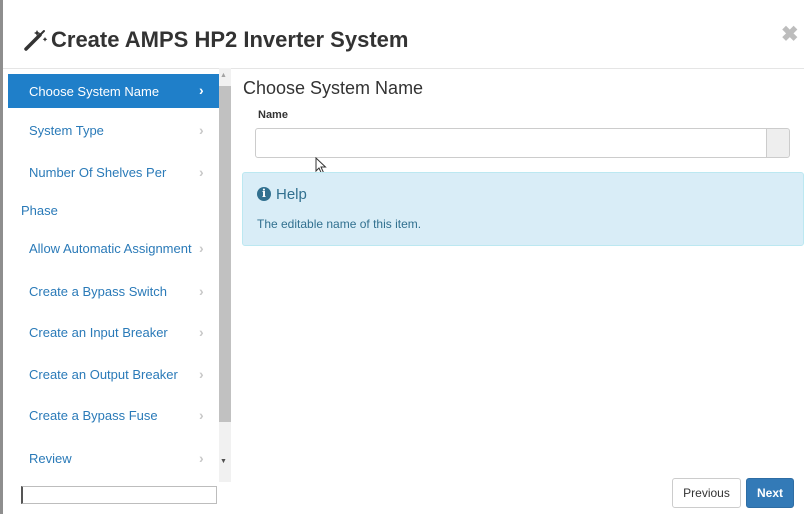 This screenshot has height=514, width=804. What do you see at coordinates (1, 257) in the screenshot?
I see `window-edge` at bounding box center [1, 257].